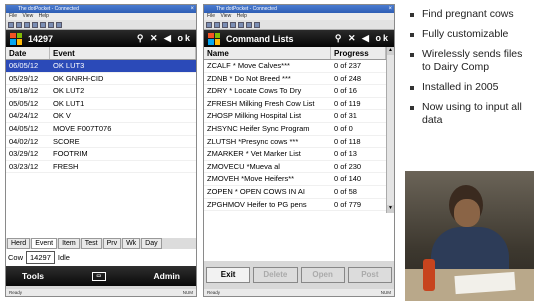  Describe the element at coordinates (66, 166) in the screenshot. I see `row-event: FRESH` at that location.